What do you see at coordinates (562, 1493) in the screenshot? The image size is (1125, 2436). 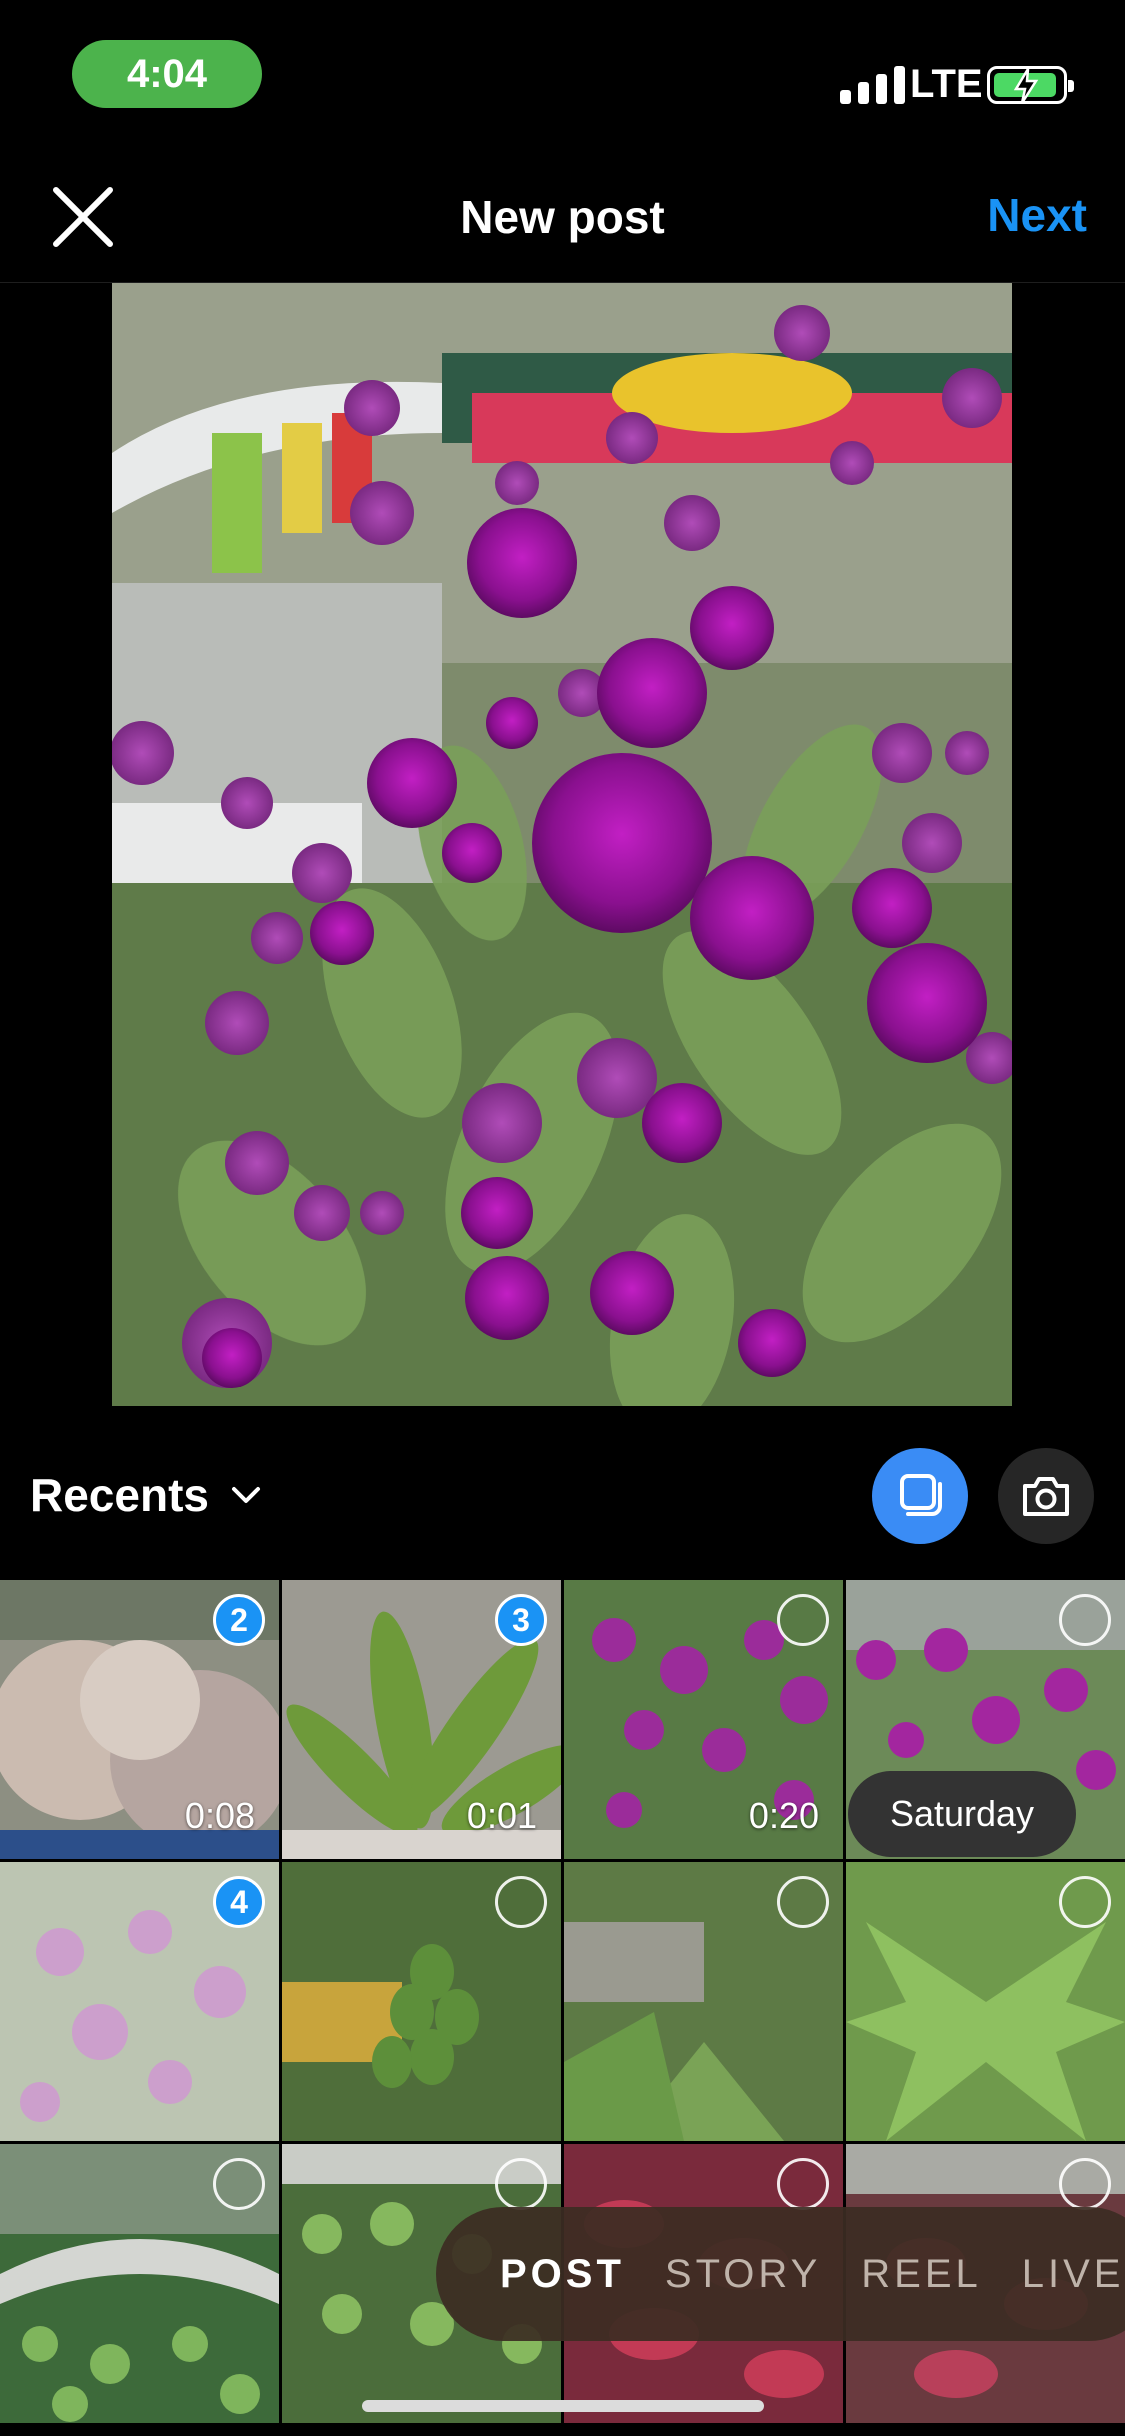 I see `gallery-toolbar: Recents` at bounding box center [562, 1493].